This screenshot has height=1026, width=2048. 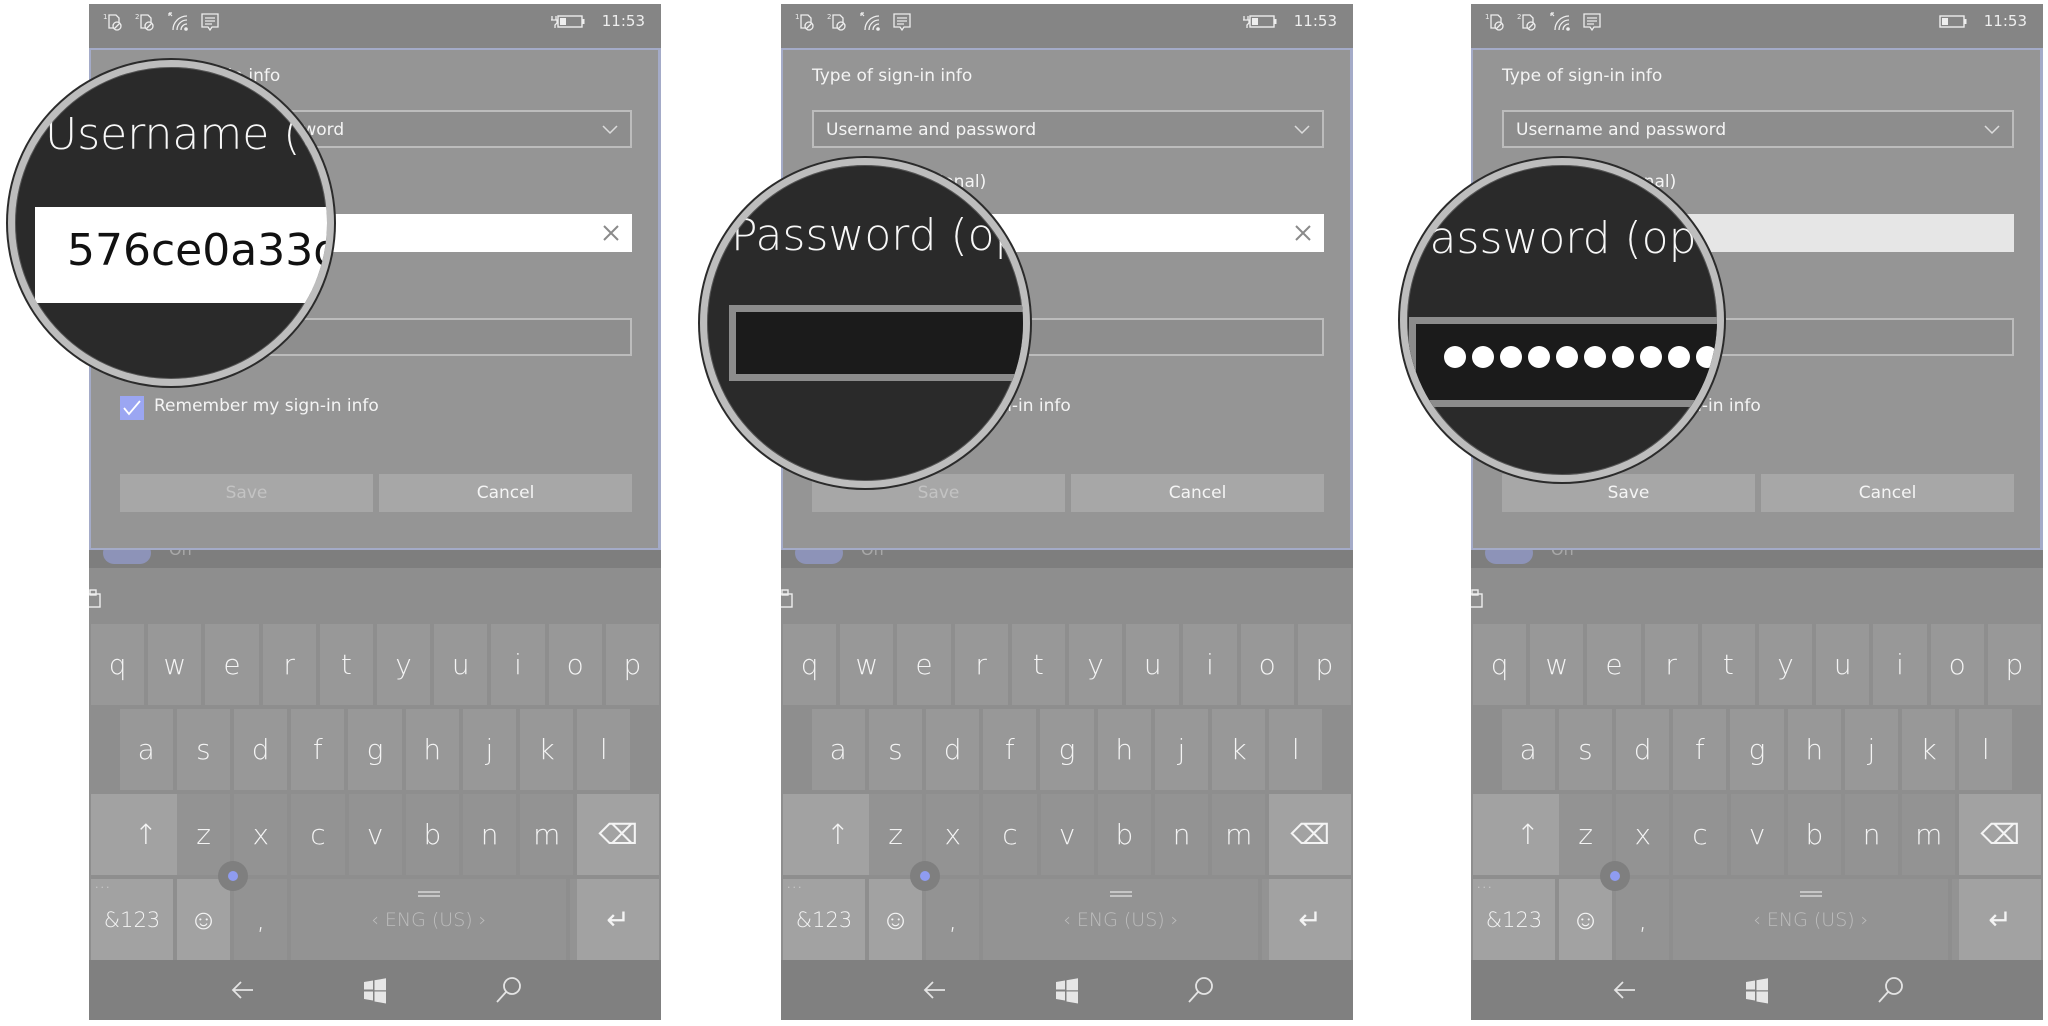 What do you see at coordinates (1303, 233) in the screenshot?
I see `clear-text-icon` at bounding box center [1303, 233].